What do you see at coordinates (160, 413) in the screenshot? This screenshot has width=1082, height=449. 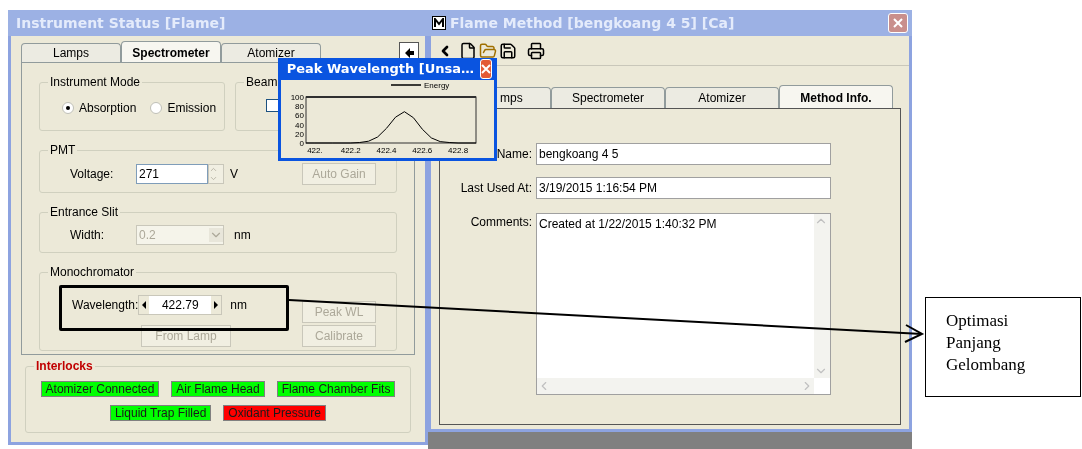 I see `interlock-indicator: Liquid Trap Filled` at bounding box center [160, 413].